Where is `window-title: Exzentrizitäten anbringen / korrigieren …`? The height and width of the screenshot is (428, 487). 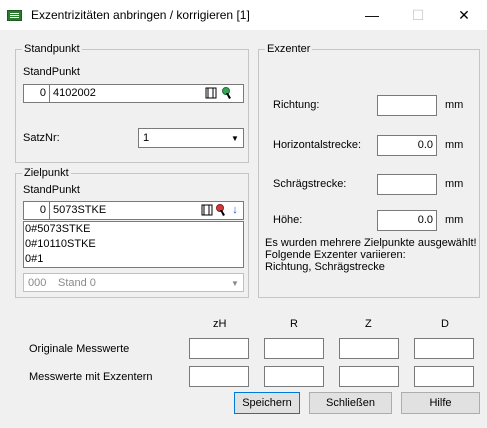
window-title: Exzentrizitäten anbringen / korrigieren … is located at coordinates (140, 15).